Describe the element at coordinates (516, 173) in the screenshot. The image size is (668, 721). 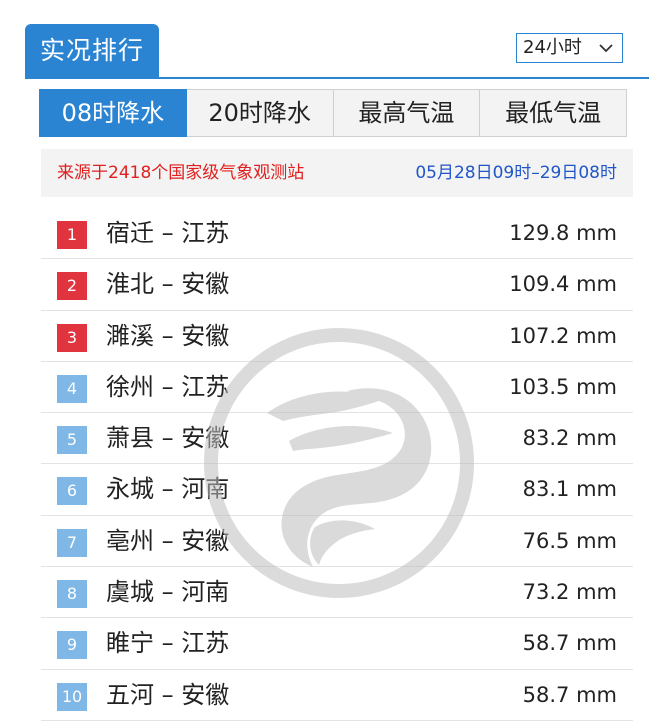
I see `time-range-text: 05月28日09时–29日08时` at that location.